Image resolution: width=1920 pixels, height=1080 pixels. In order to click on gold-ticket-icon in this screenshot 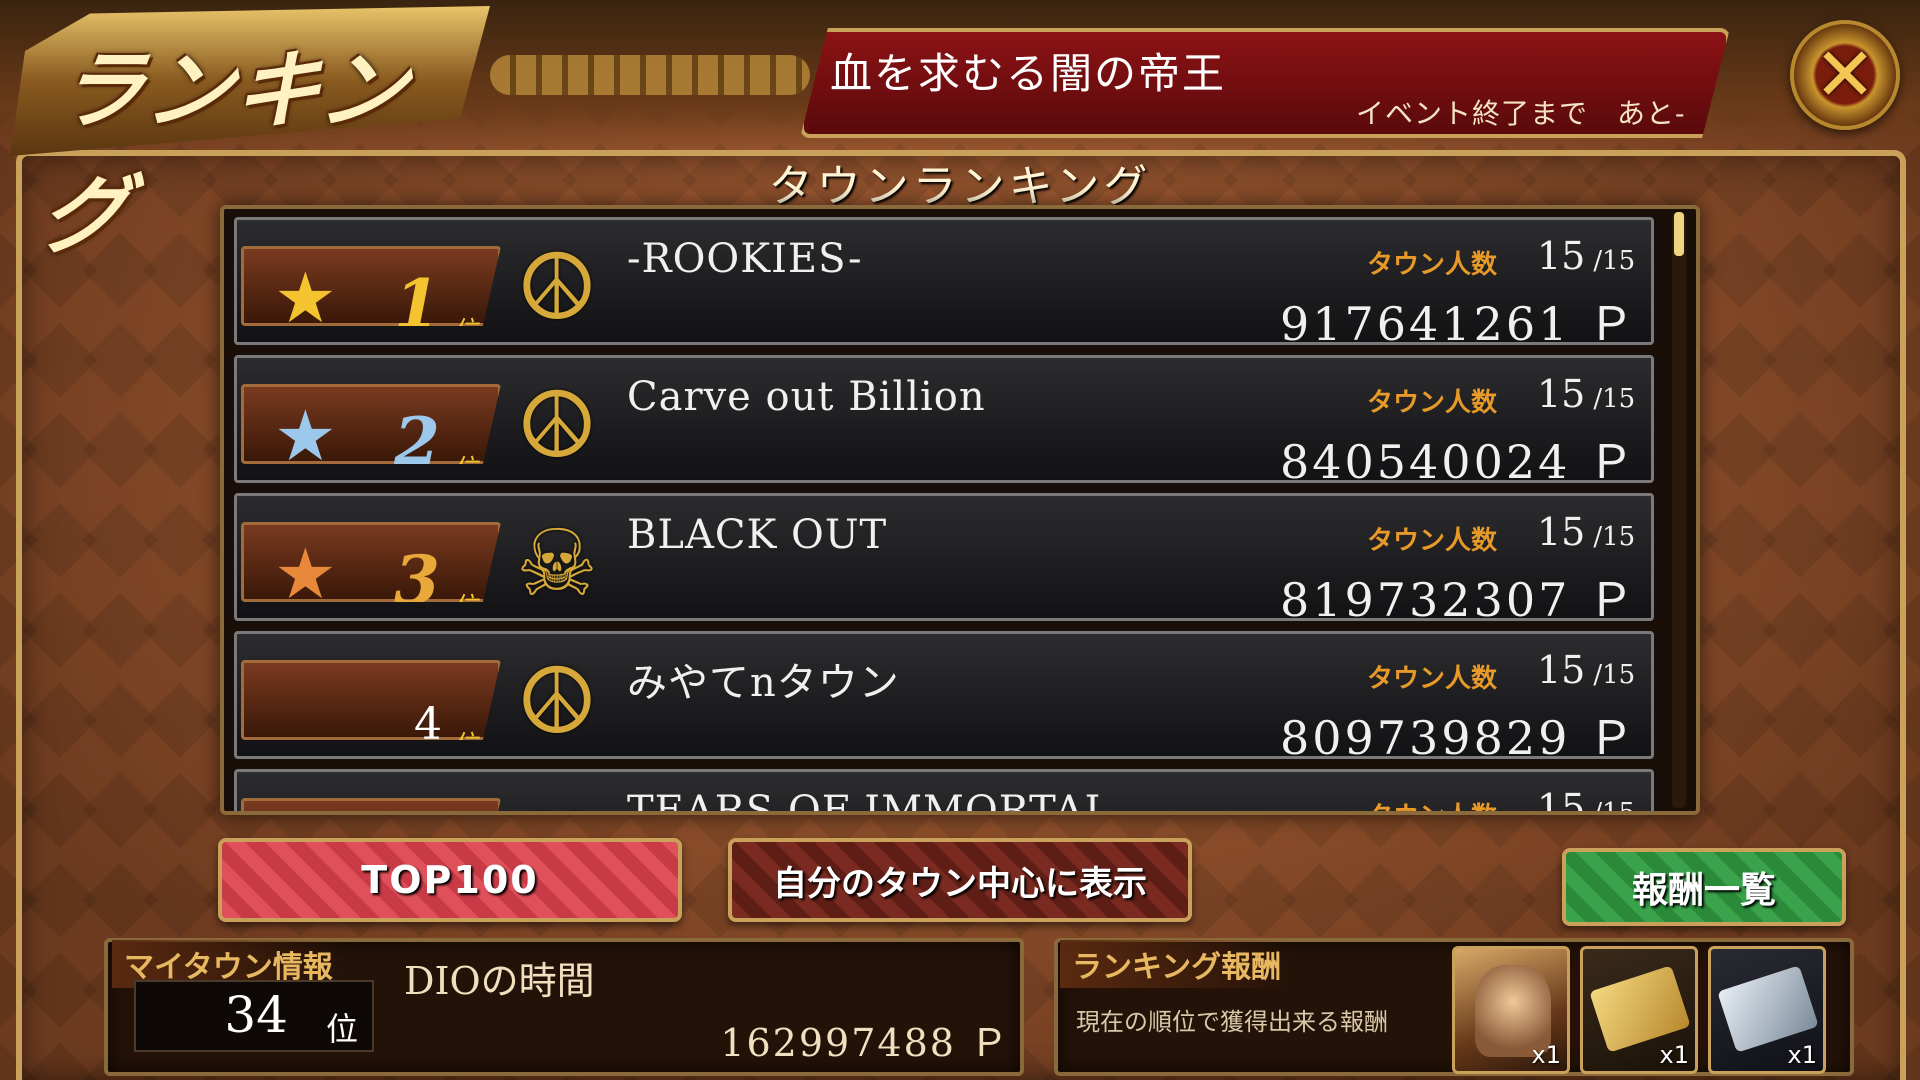, I will do `click(1640, 1009)`.